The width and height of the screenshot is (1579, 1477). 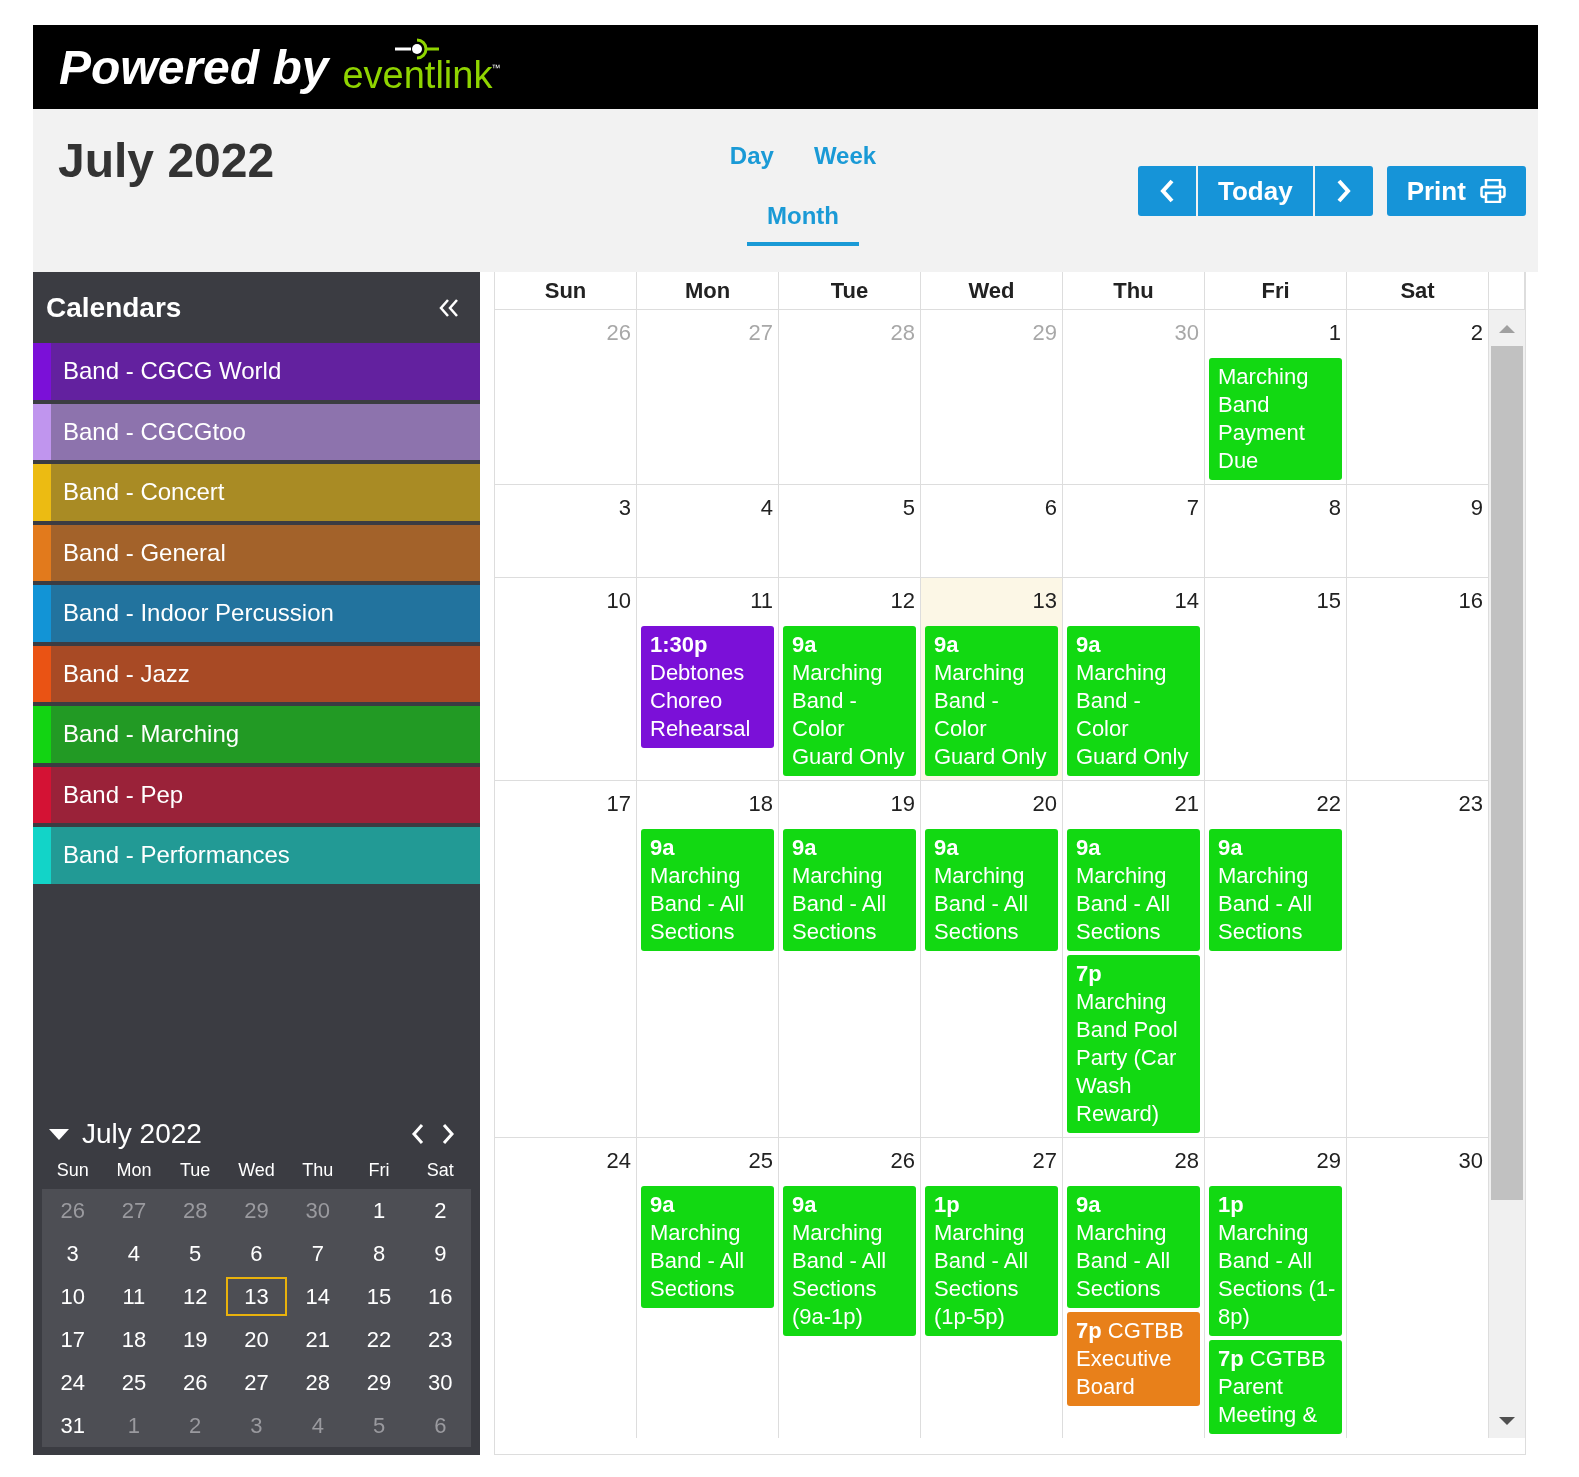 I want to click on mini-calendar-day: 19, so click(x=195, y=1339).